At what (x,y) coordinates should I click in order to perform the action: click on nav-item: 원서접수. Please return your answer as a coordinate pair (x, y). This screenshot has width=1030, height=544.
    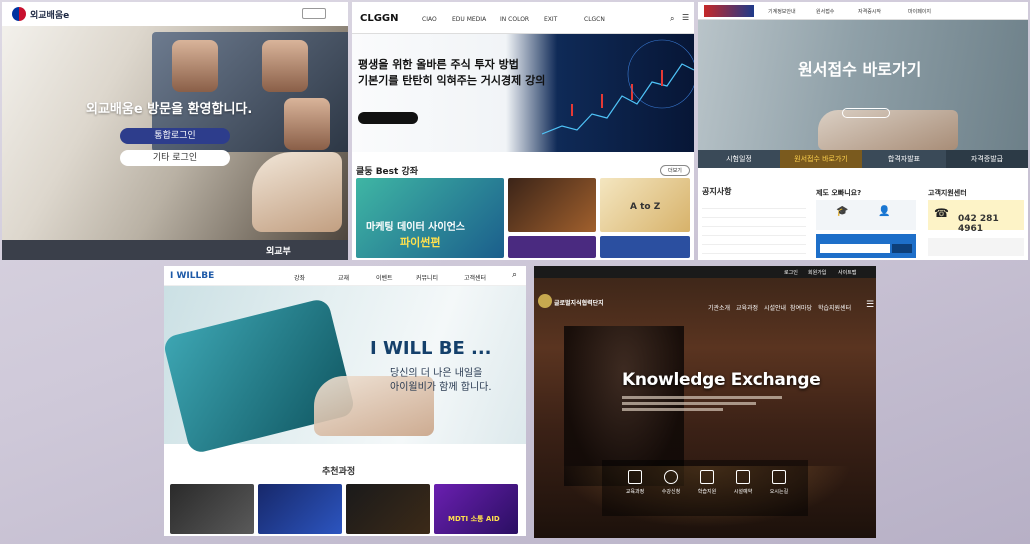
    Looking at the image, I should click on (825, 11).